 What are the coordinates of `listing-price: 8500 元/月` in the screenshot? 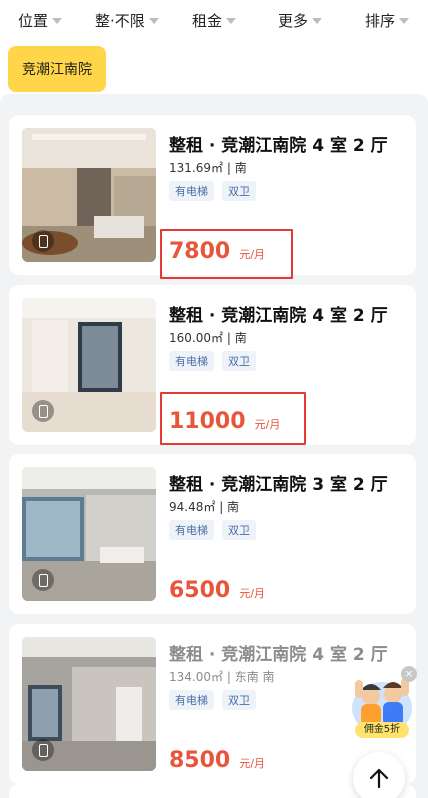 It's located at (217, 760).